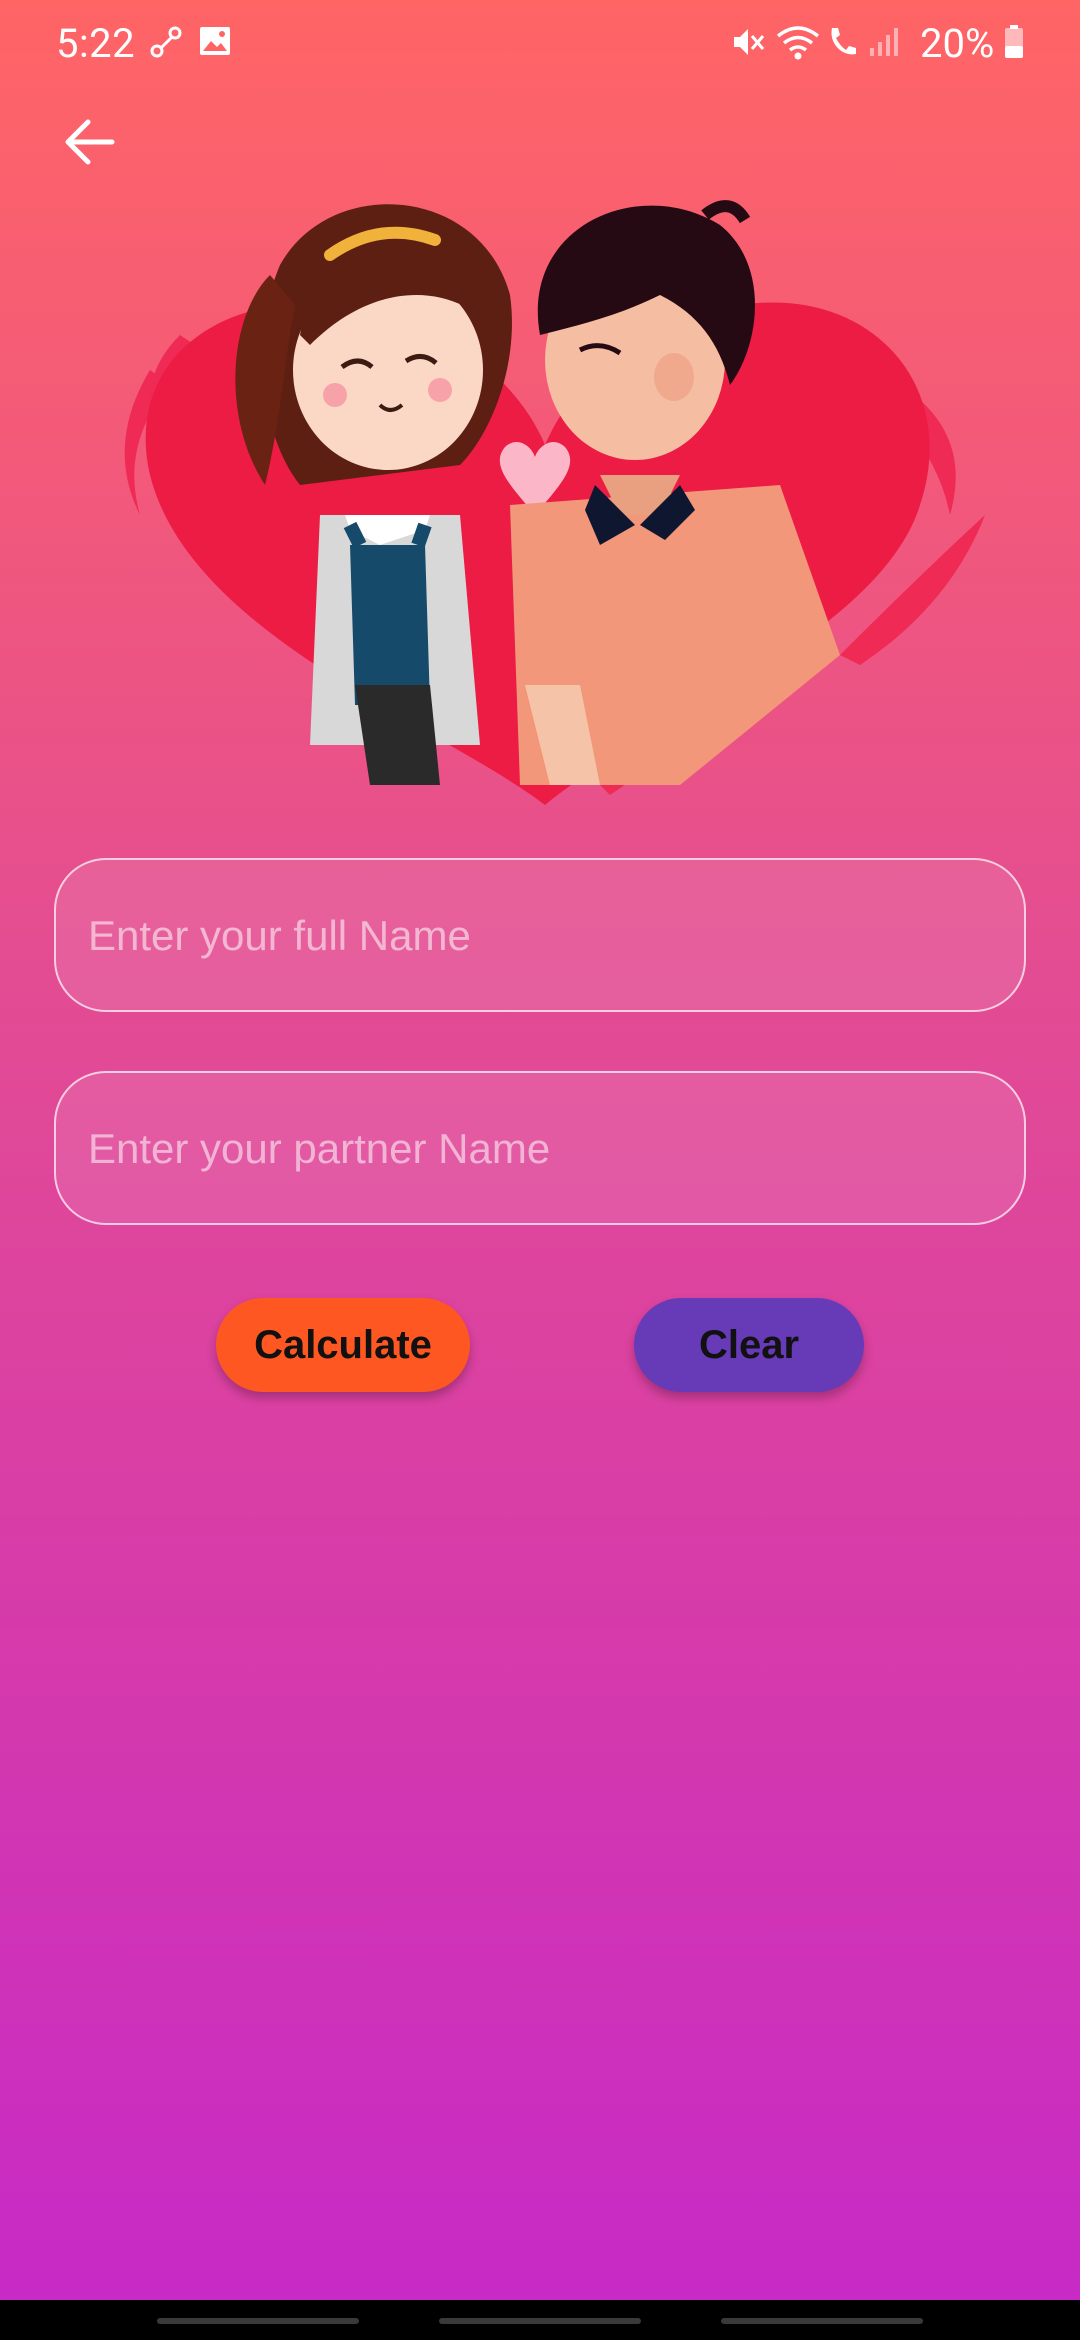 The image size is (1080, 2340). I want to click on clear-button: Clear, so click(749, 1345).